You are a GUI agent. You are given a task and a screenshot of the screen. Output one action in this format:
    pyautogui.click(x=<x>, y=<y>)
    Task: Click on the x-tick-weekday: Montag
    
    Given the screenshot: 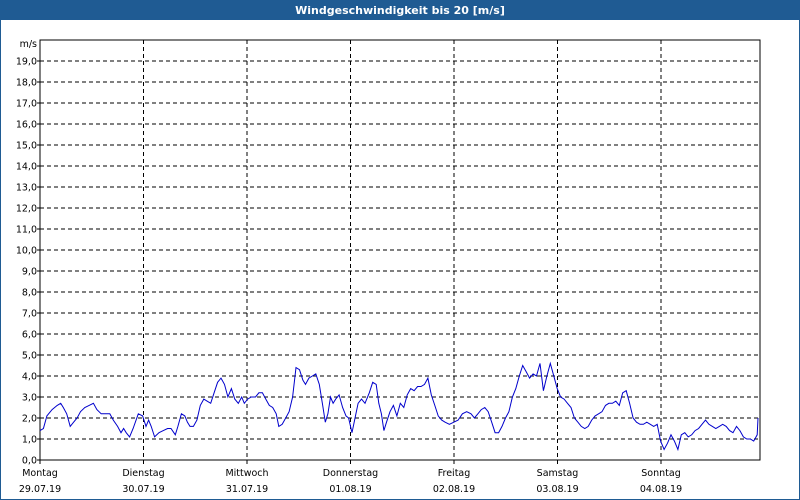 What is the action you would take?
    pyautogui.click(x=40, y=473)
    